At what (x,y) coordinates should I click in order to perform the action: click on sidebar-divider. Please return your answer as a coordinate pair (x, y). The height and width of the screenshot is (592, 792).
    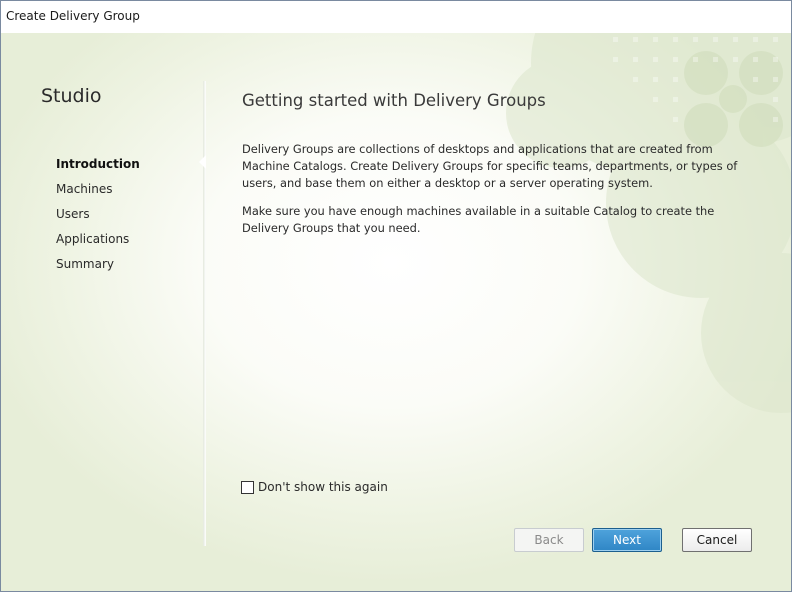
    Looking at the image, I should click on (204, 313).